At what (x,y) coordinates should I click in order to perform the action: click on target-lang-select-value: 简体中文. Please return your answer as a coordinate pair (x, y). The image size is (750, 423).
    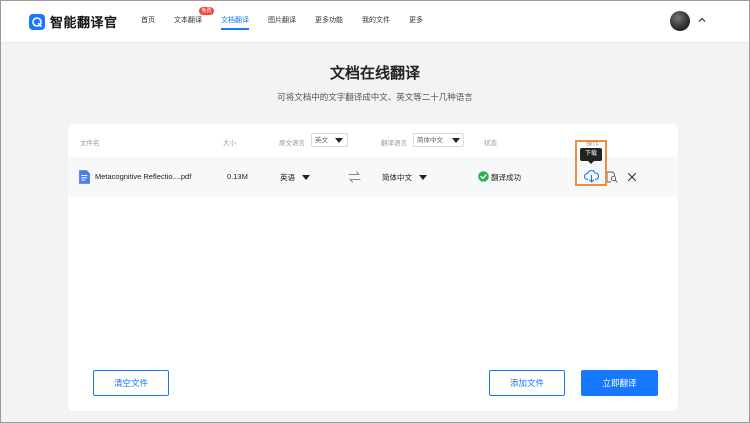
    Looking at the image, I should click on (430, 140).